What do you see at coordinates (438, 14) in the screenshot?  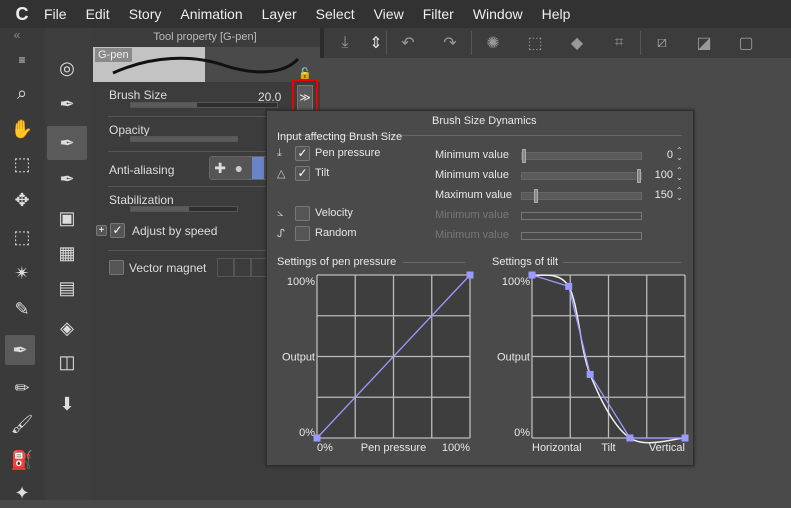 I see `menu-filter: Filter` at bounding box center [438, 14].